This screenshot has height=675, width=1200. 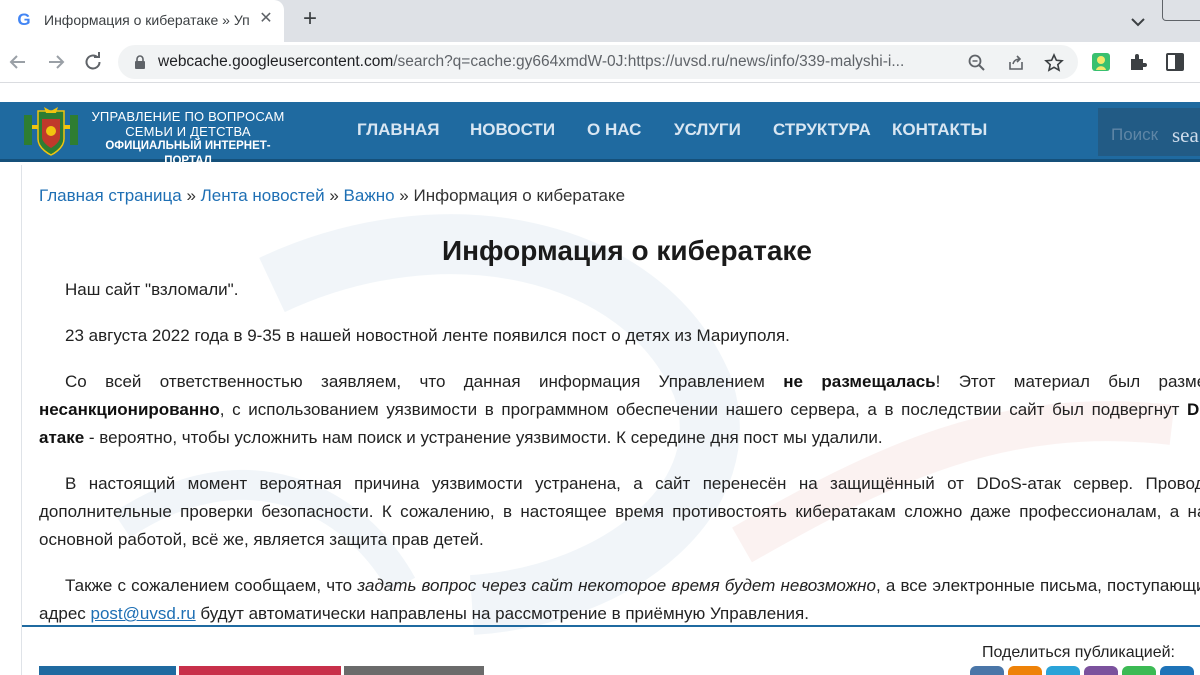 What do you see at coordinates (143, 613) in the screenshot?
I see `email-link: post@uvsd.ru` at bounding box center [143, 613].